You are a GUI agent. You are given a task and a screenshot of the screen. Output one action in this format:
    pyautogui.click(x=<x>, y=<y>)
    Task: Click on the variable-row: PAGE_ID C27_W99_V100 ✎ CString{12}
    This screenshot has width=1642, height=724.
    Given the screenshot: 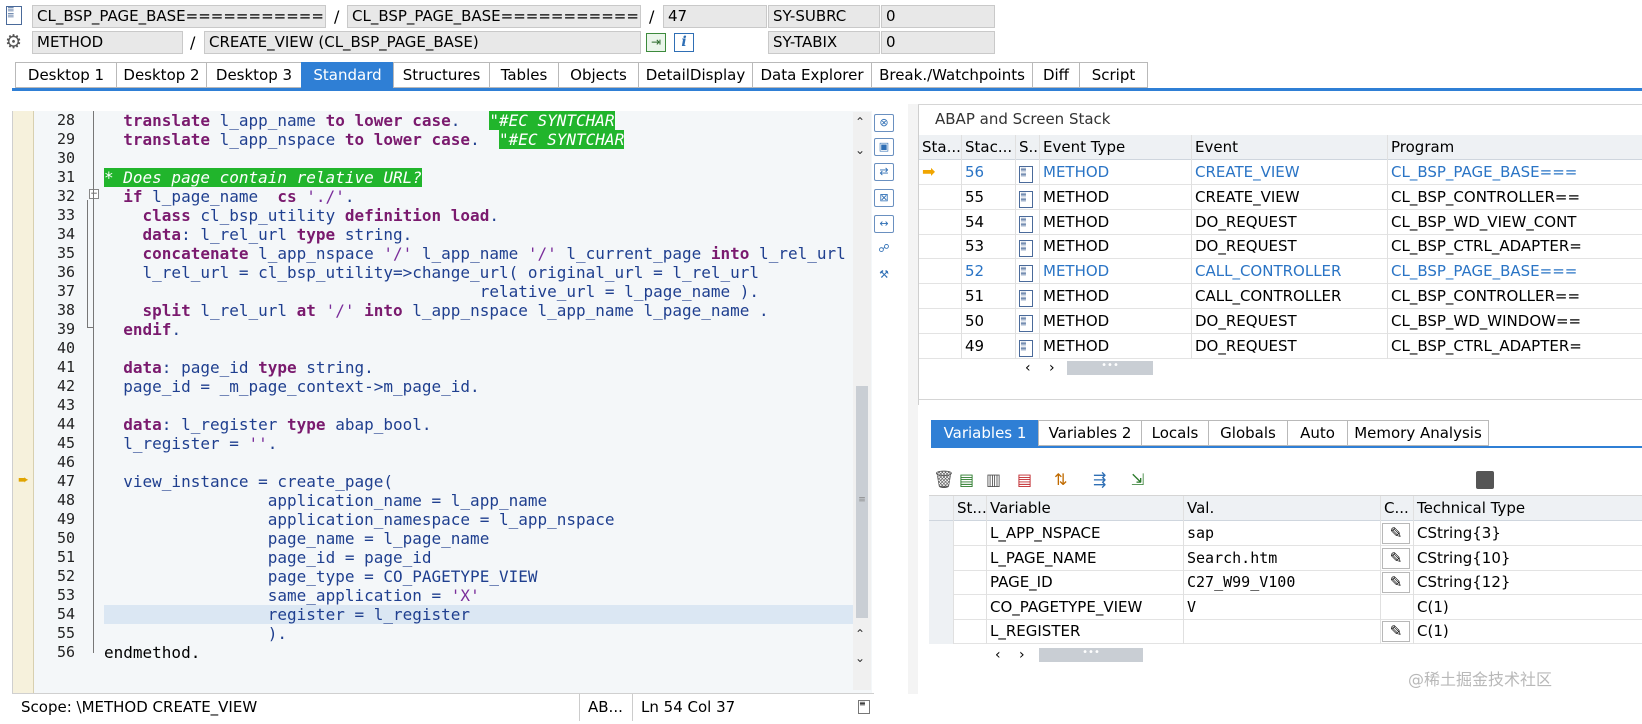 What is the action you would take?
    pyautogui.click(x=1285, y=583)
    